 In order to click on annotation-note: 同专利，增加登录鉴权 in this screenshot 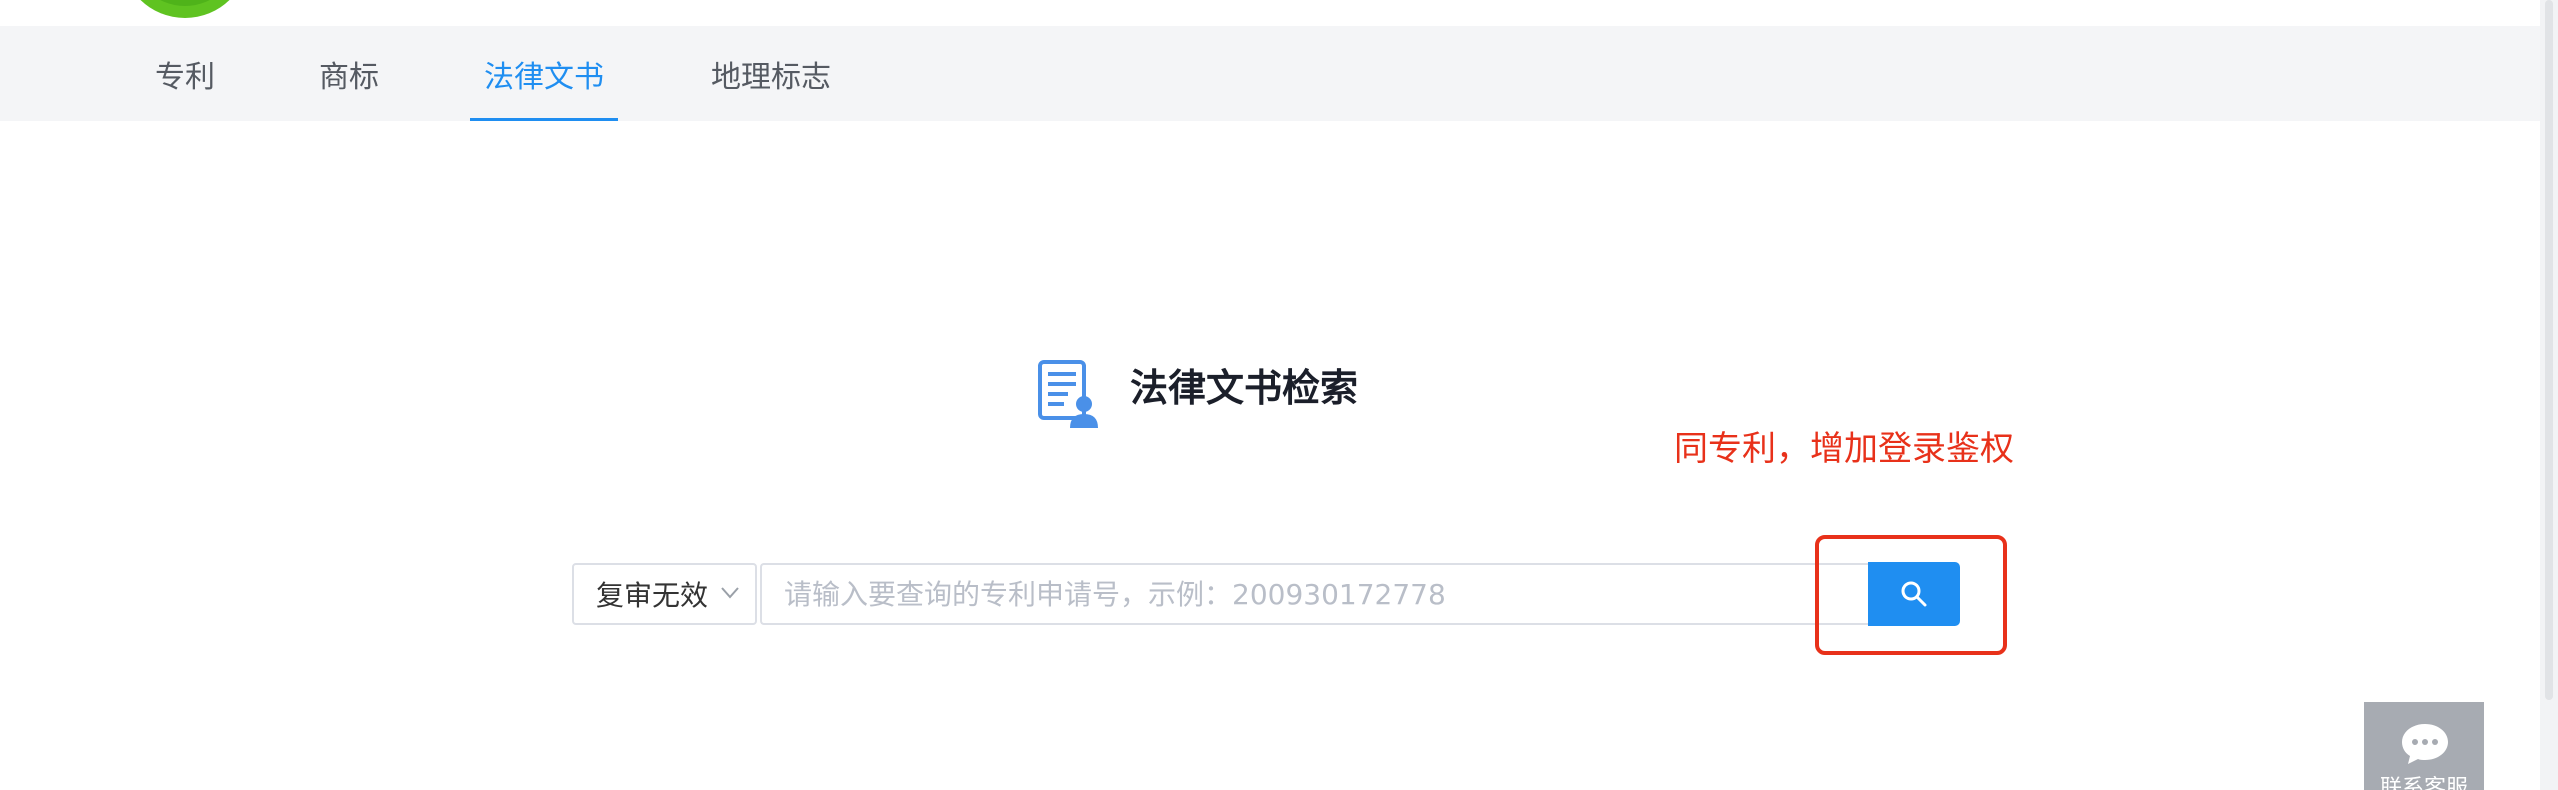, I will do `click(1844, 449)`.